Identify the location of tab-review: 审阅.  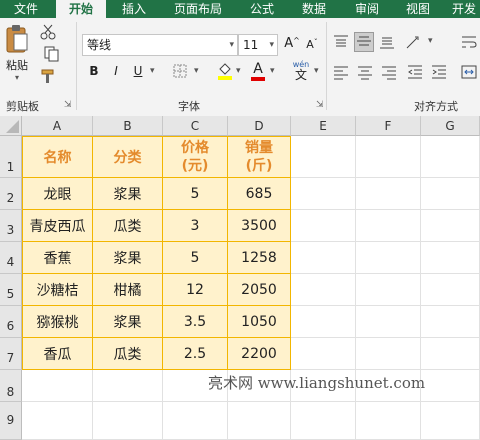
(367, 9).